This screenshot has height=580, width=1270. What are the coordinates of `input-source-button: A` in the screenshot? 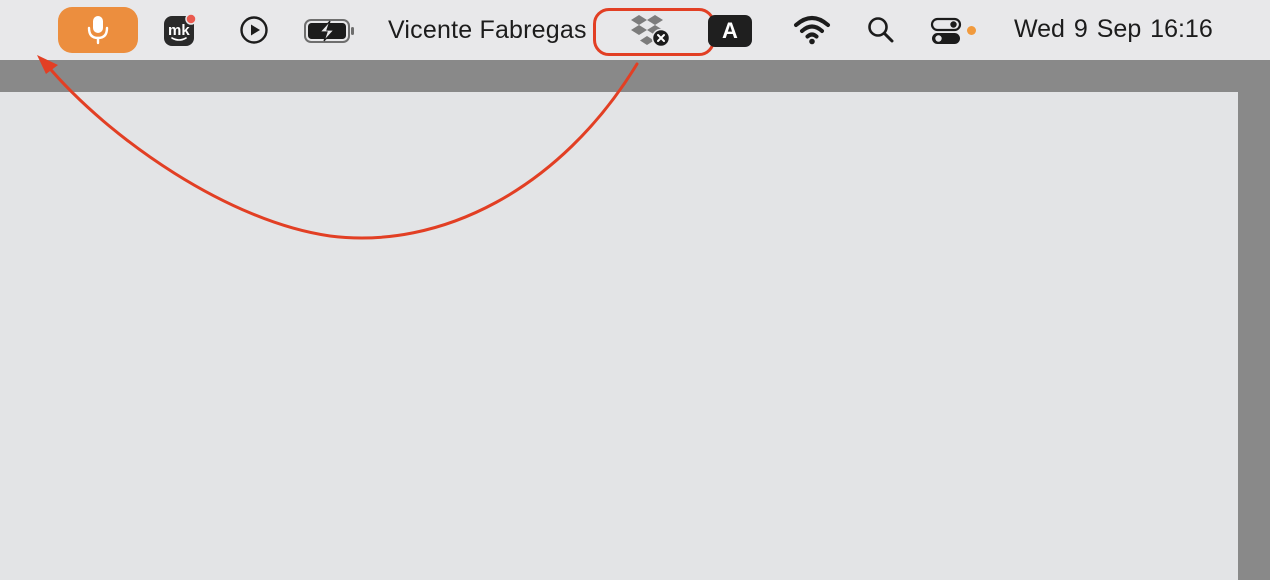 It's located at (730, 31).